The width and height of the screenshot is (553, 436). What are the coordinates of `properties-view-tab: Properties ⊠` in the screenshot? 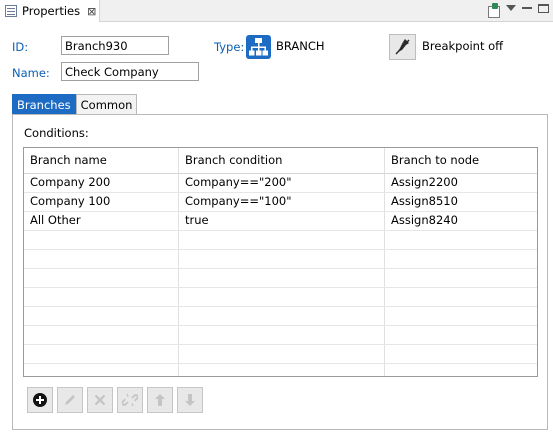 It's located at (50, 11).